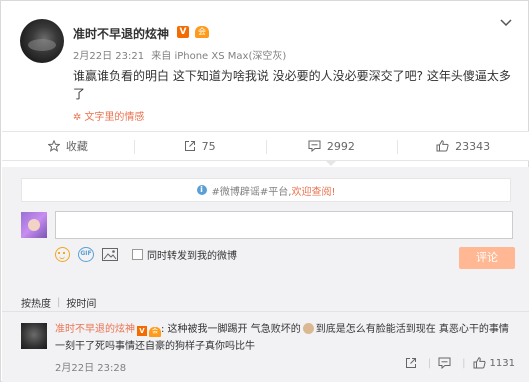 This screenshot has height=382, width=529. Describe the element at coordinates (252, 190) in the screenshot. I see `notice-hashtag: #微博辟谣#平台,` at that location.